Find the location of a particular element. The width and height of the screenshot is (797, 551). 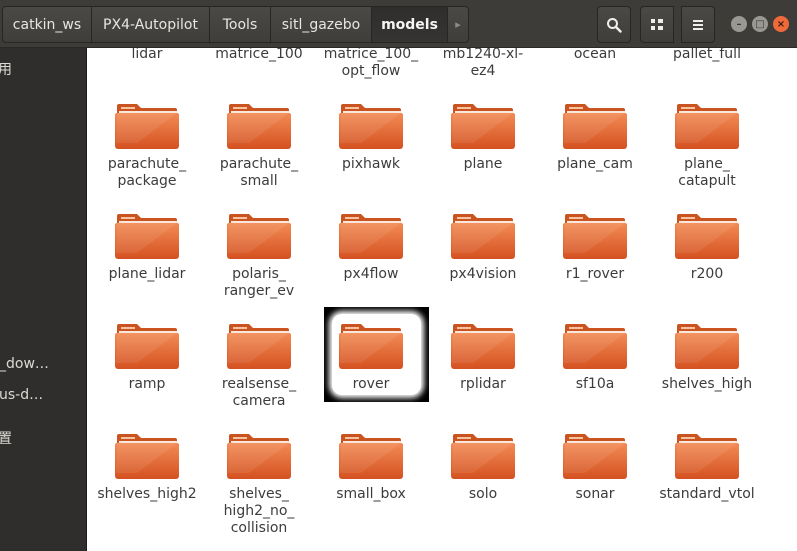

view-toggle-button is located at coordinates (657, 24).